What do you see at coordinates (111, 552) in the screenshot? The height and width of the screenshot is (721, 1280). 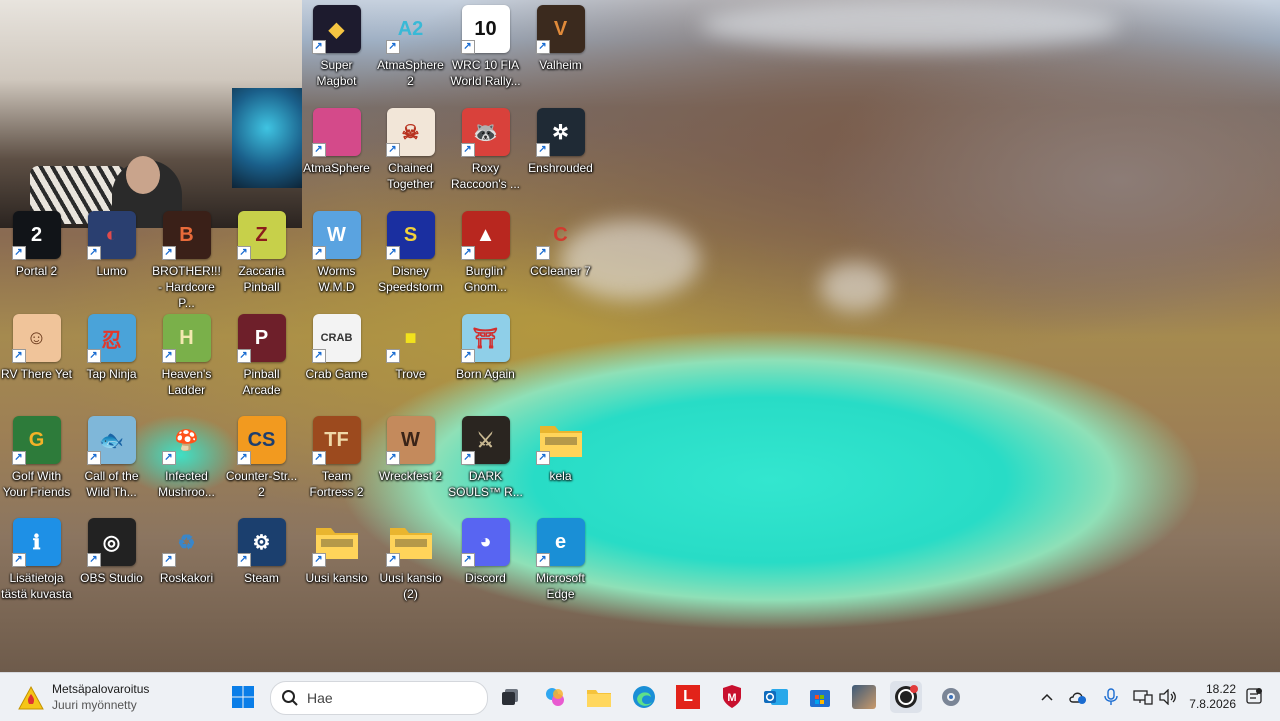 I see `desktop-icon-obs-studio: ◎ ↗ OBS Studio` at bounding box center [111, 552].